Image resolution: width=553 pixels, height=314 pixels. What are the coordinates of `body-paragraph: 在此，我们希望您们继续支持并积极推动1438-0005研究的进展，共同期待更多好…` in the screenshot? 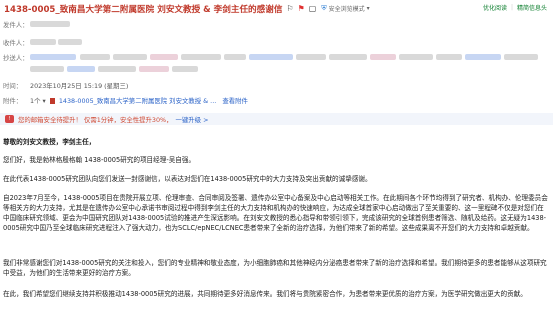 It's located at (265, 294).